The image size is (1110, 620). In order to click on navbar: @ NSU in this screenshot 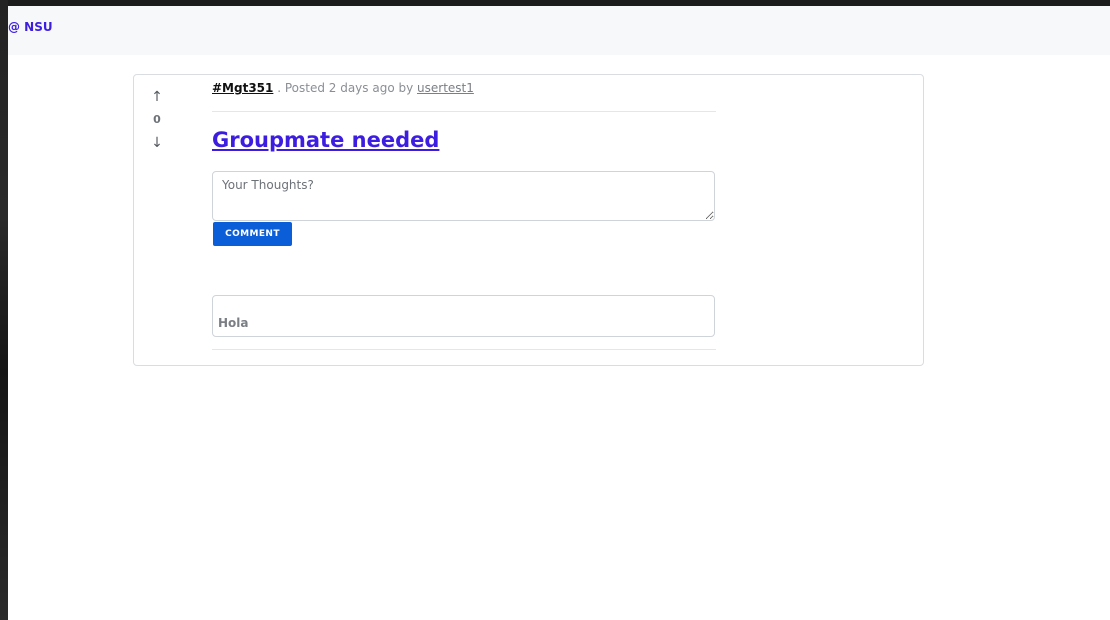, I will do `click(559, 30)`.